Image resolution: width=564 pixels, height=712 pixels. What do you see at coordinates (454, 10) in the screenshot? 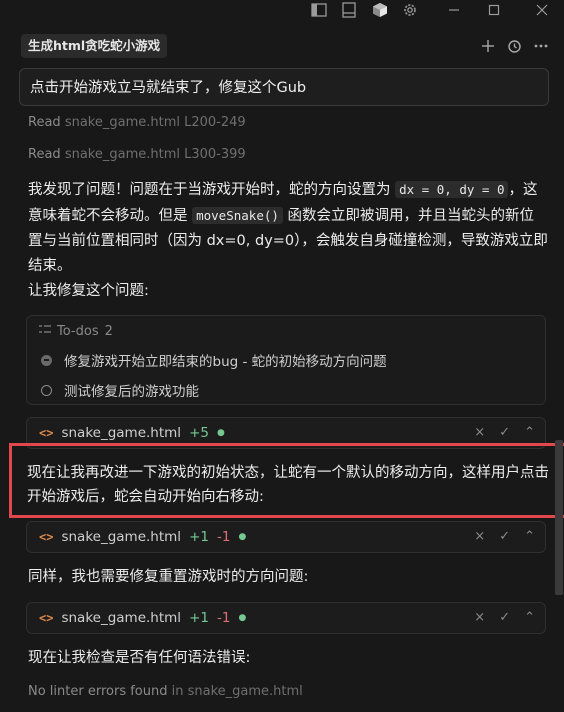
I see `minimize-icon` at bounding box center [454, 10].